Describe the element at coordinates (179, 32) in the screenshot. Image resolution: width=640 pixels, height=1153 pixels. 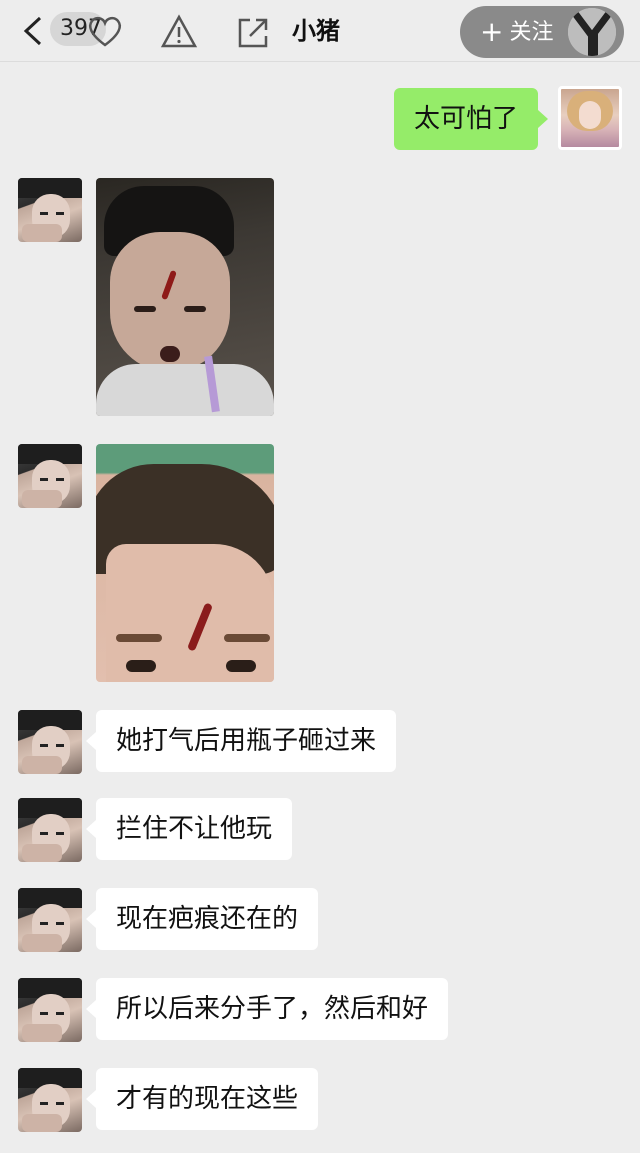
I see `warning-icon` at that location.